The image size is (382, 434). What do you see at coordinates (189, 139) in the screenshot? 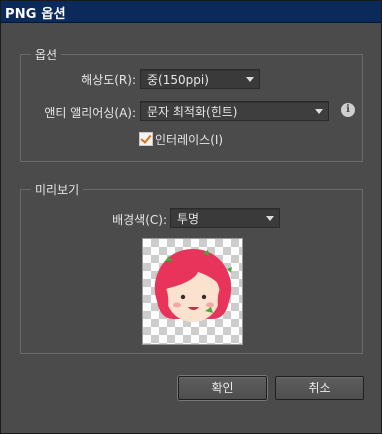
I see `interlace-label: 인터레이스(I)` at bounding box center [189, 139].